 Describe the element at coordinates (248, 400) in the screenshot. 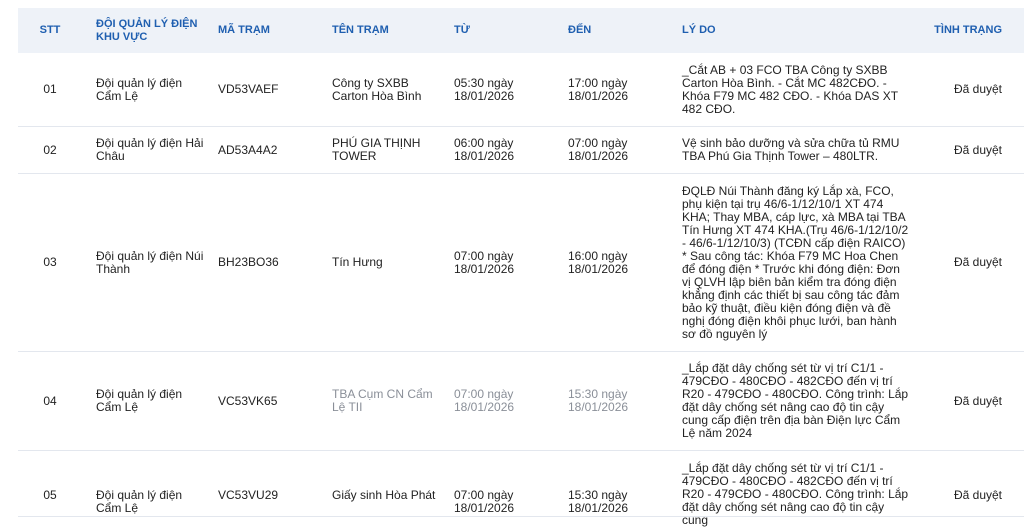

I see `cell-ma-tram: VC53VK65` at that location.